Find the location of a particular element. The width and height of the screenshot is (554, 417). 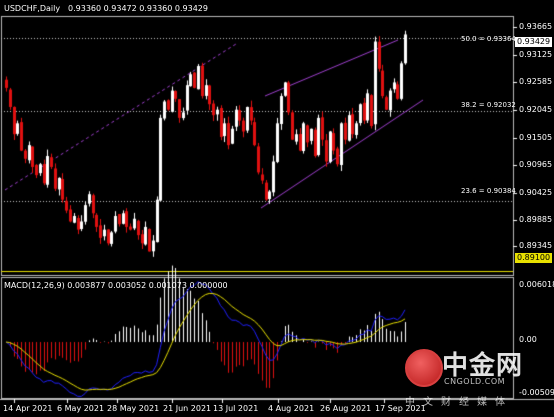

macd-tick-top: 0.006018 is located at coordinates (536, 284).